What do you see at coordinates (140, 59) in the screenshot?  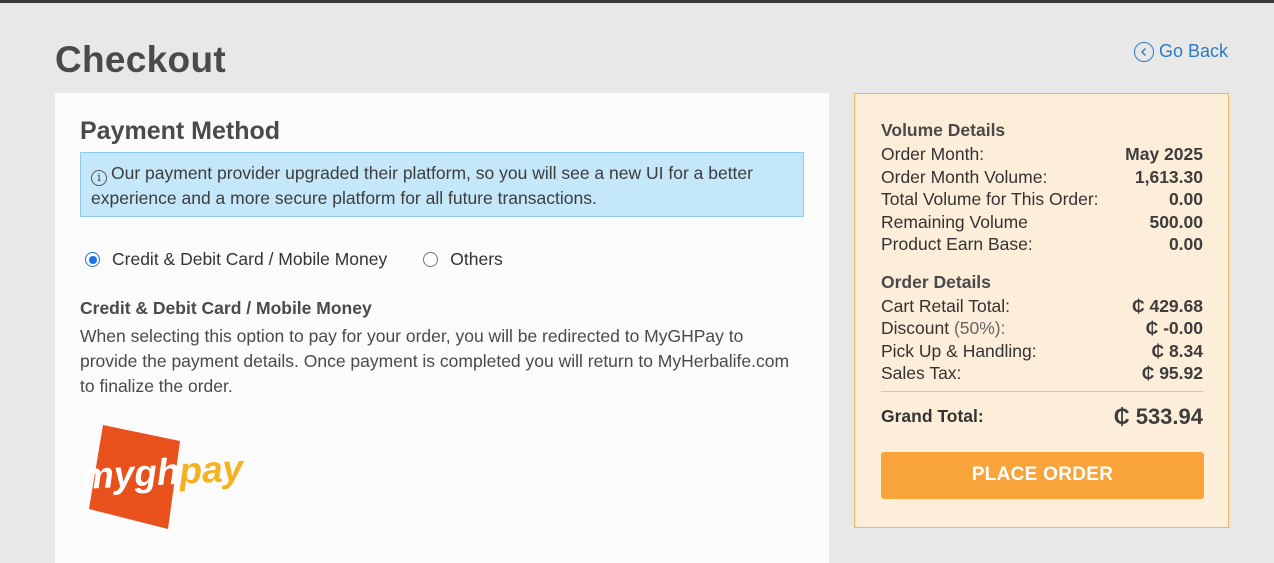 I see `page-title: Checkout` at bounding box center [140, 59].